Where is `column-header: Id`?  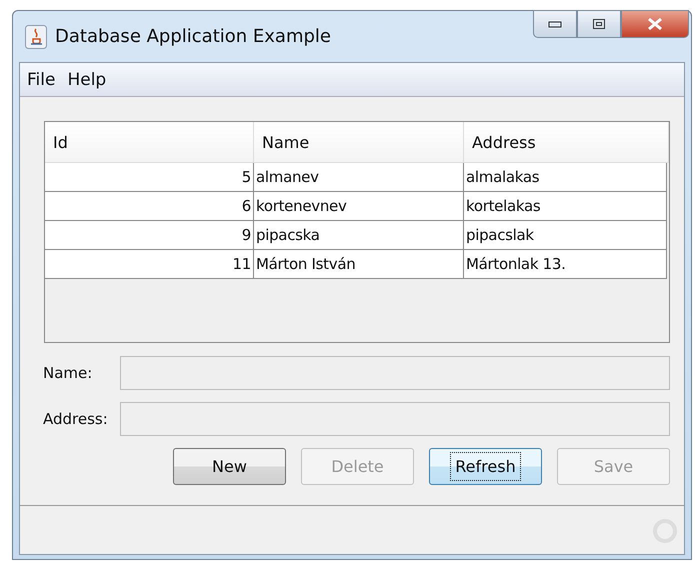 column-header: Id is located at coordinates (149, 142).